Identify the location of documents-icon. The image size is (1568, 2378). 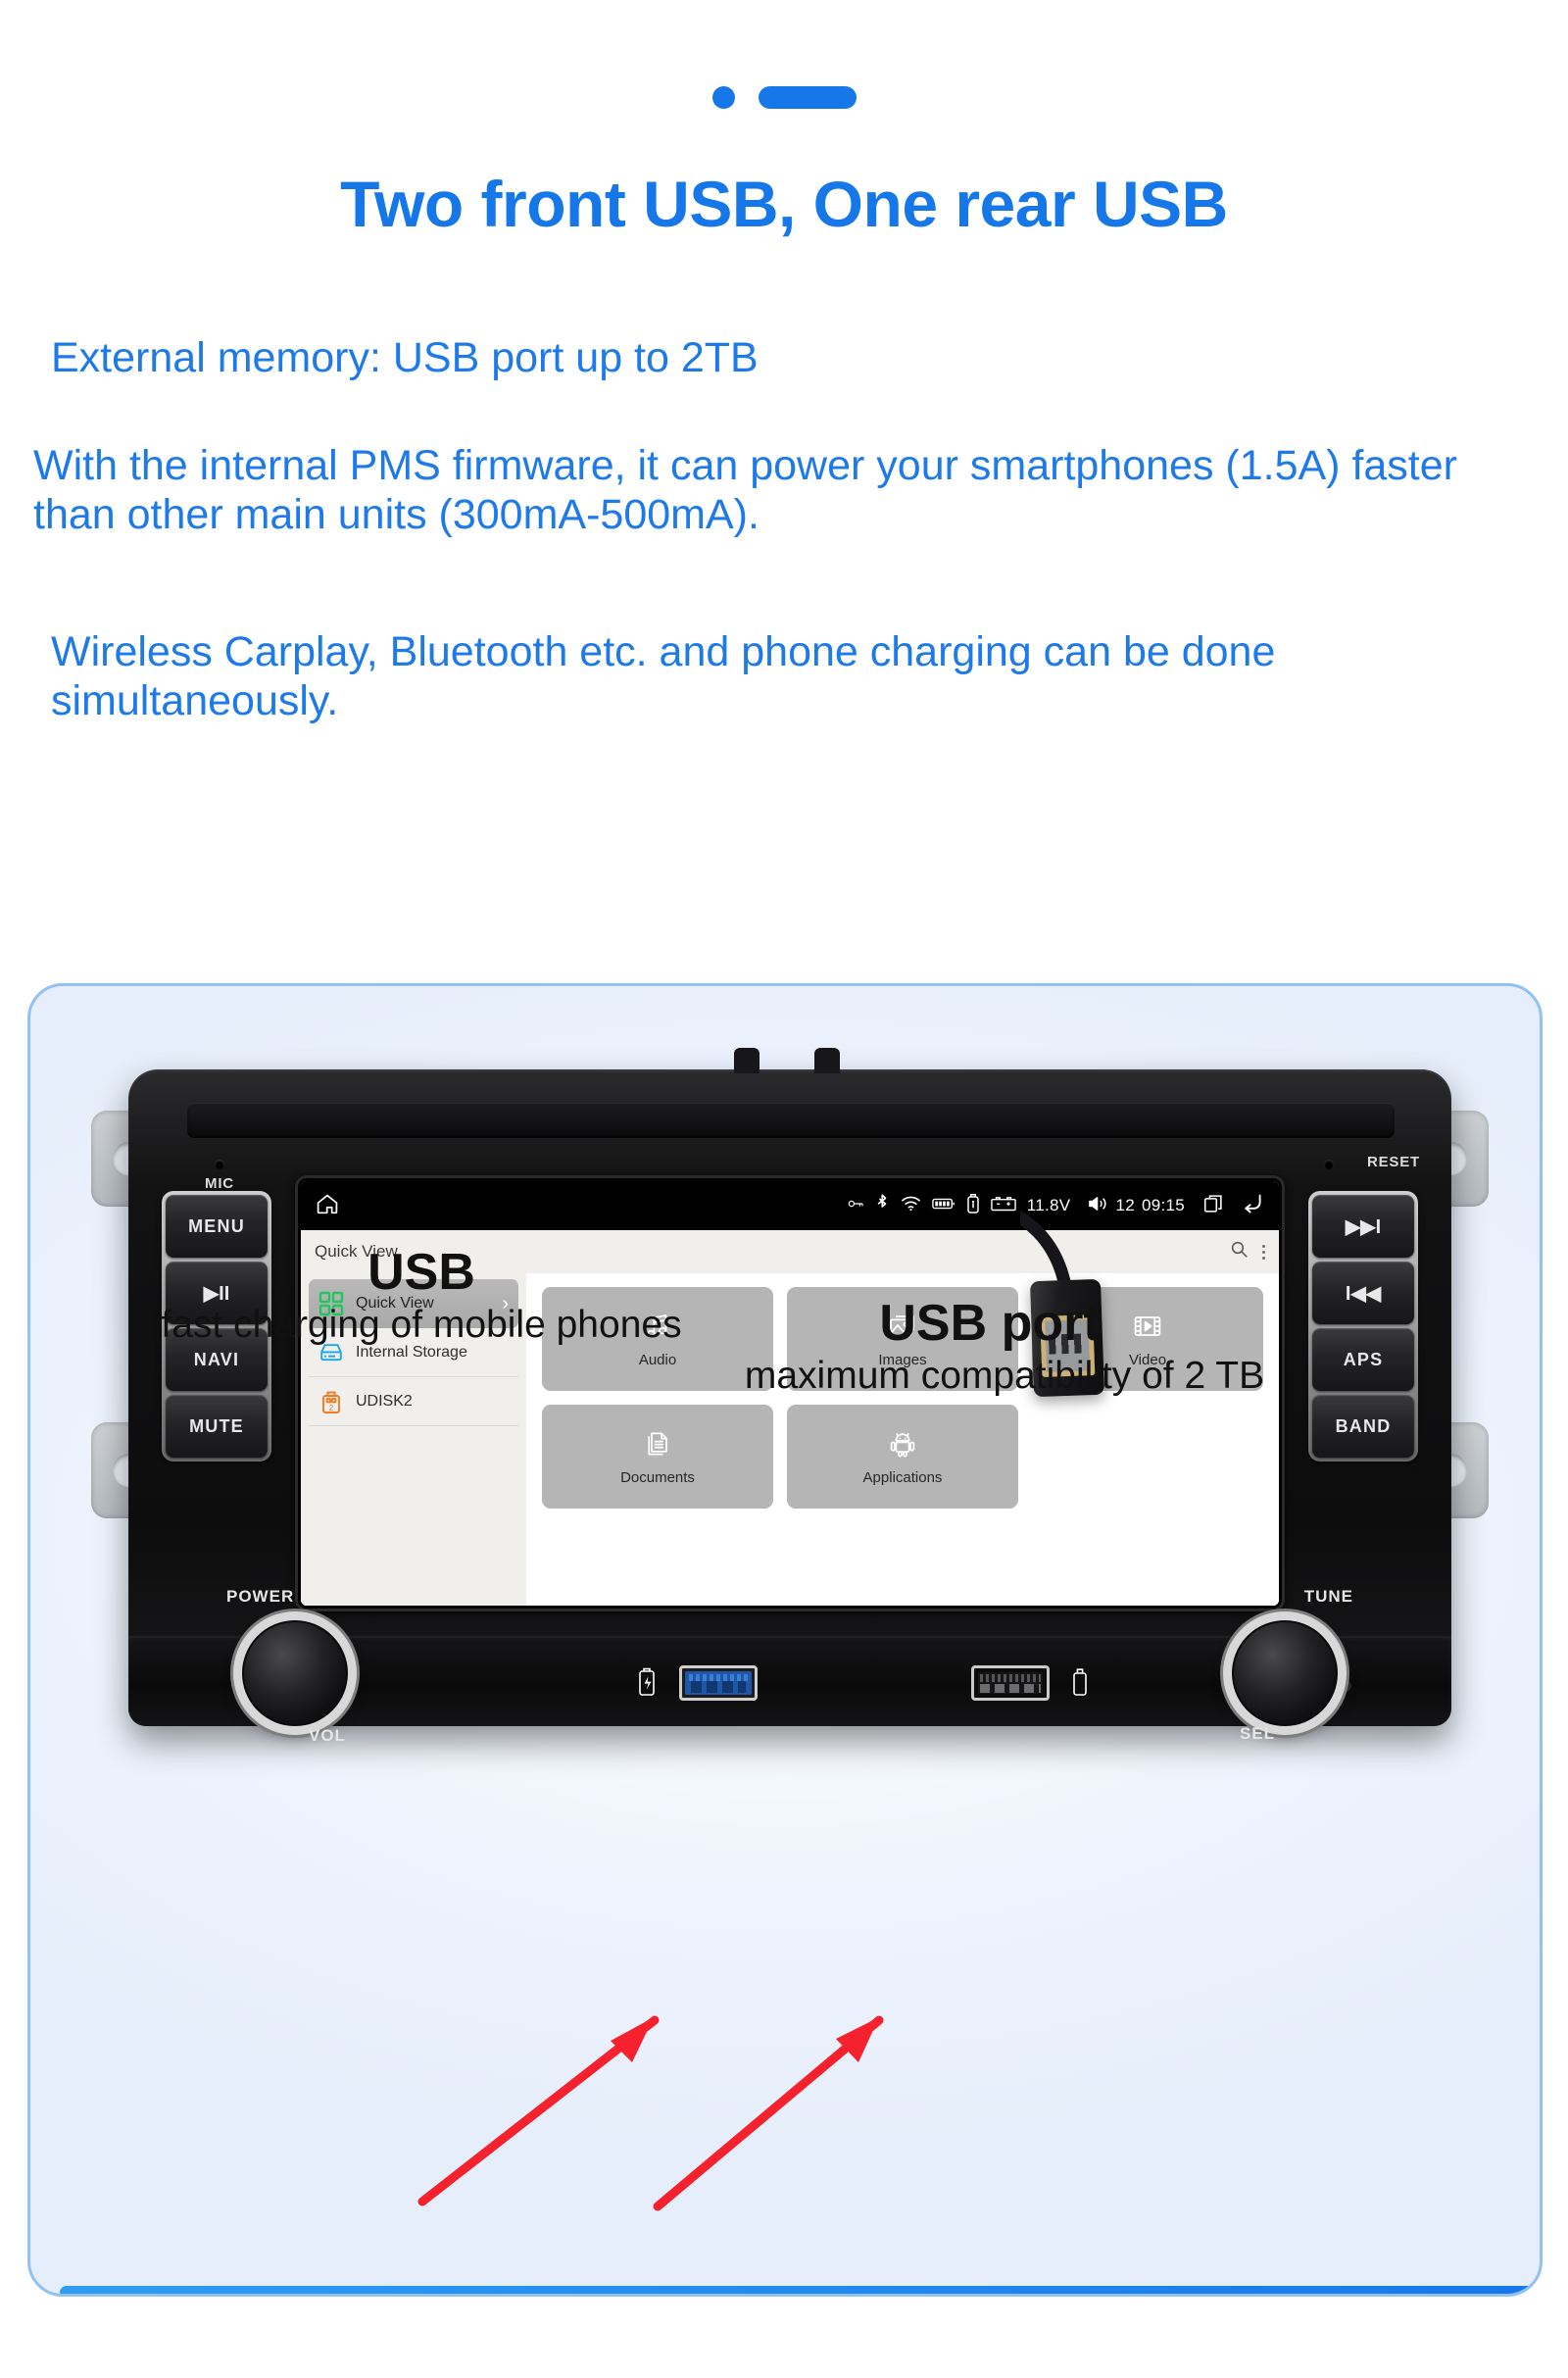
(657, 1444).